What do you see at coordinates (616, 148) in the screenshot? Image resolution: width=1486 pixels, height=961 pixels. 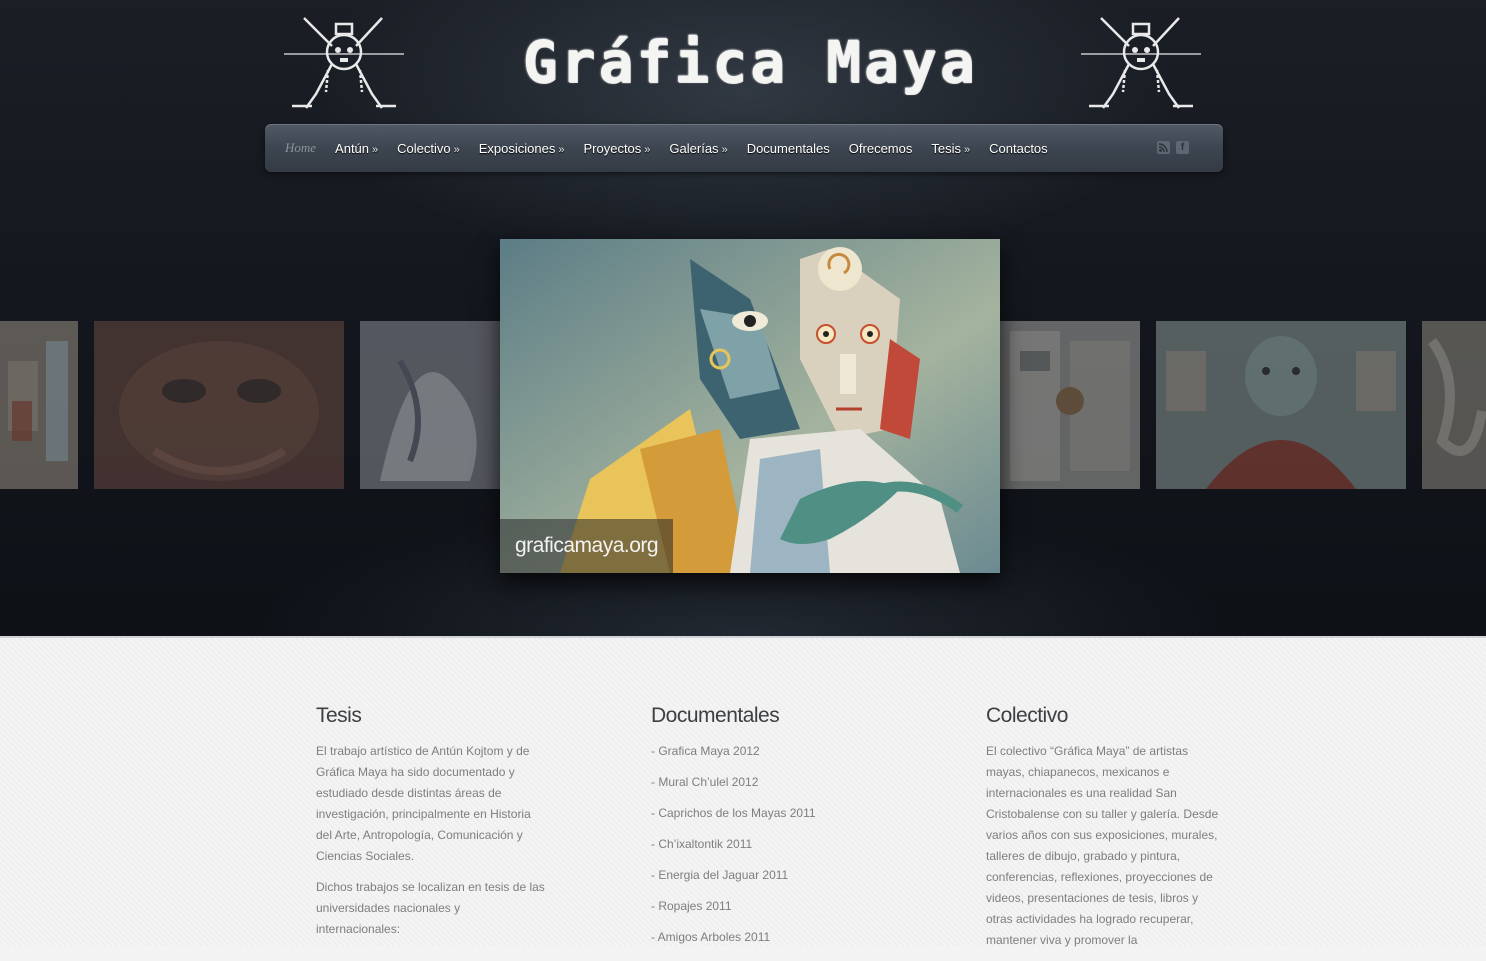 I see `nav-item-proyectos: Proyectos»` at bounding box center [616, 148].